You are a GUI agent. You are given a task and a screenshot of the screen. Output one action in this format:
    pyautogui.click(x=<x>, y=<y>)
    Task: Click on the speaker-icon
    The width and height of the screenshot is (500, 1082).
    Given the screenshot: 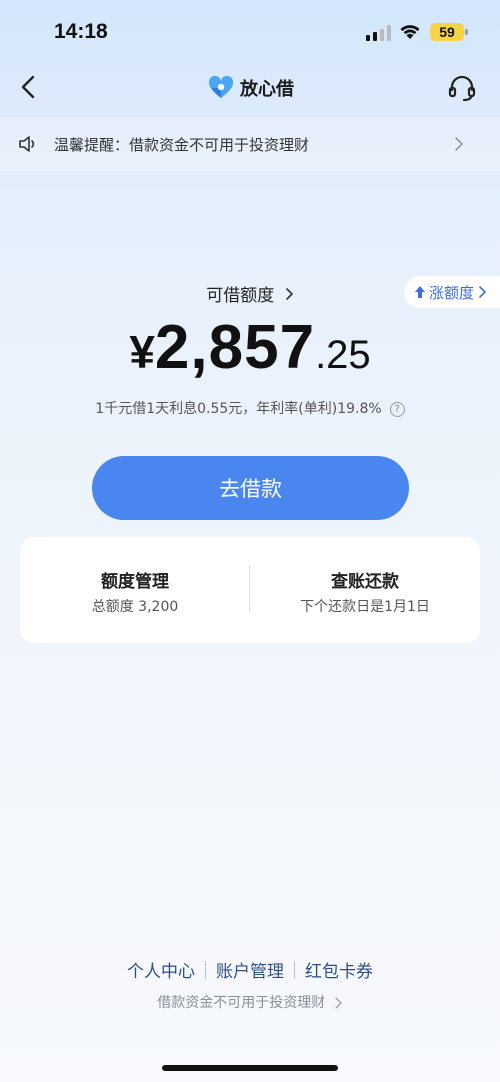 What is the action you would take?
    pyautogui.click(x=27, y=144)
    